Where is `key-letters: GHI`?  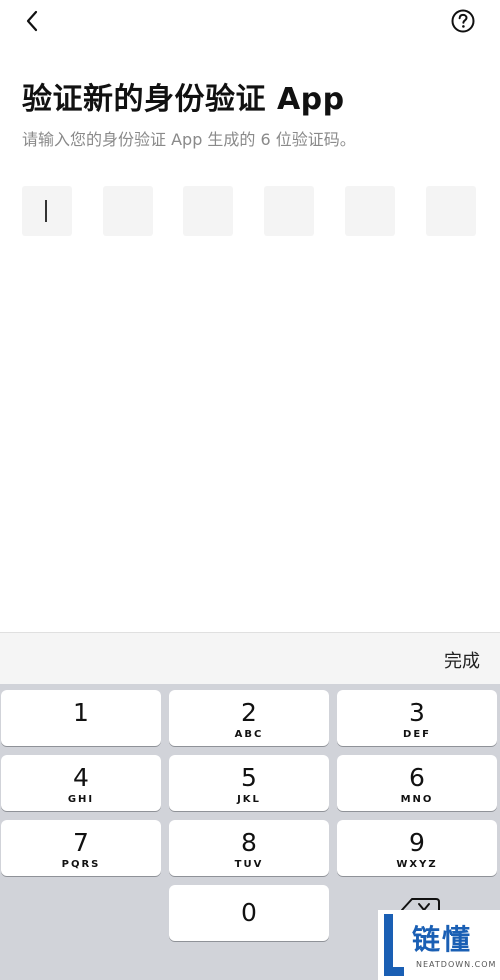 key-letters: GHI is located at coordinates (81, 799).